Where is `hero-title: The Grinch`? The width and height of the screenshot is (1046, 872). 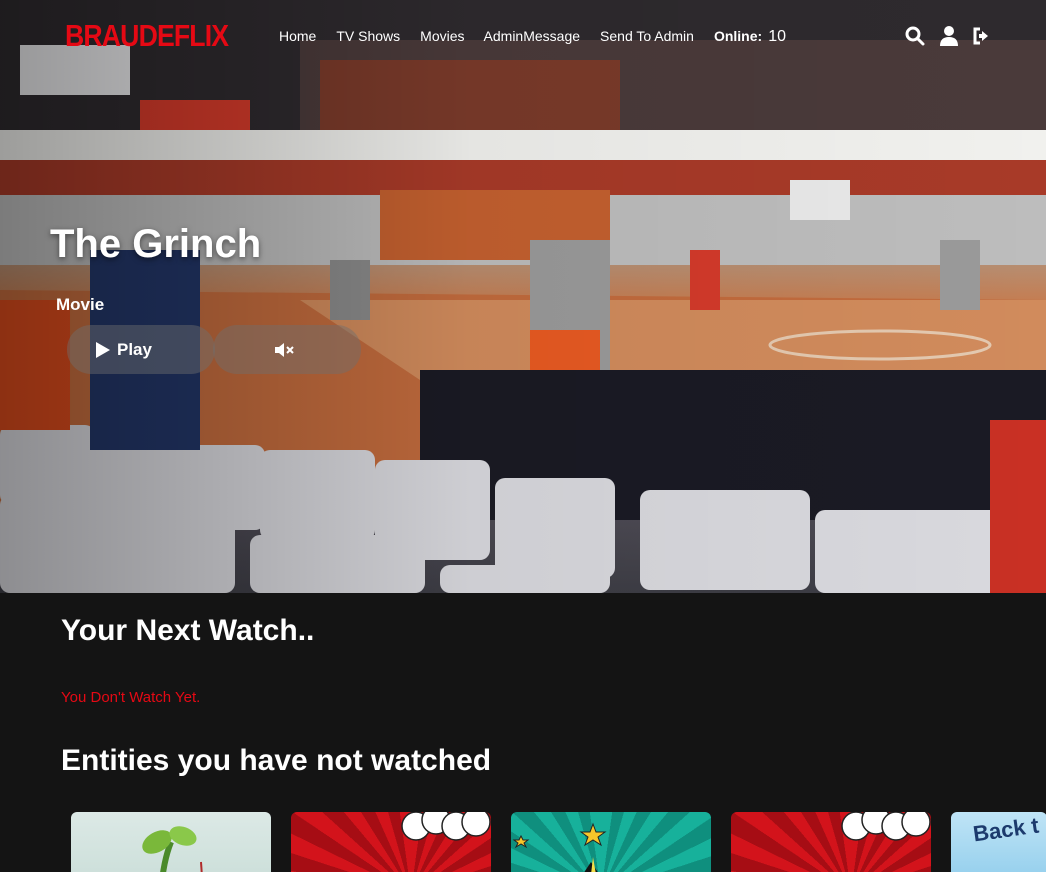 hero-title: The Grinch is located at coordinates (156, 244).